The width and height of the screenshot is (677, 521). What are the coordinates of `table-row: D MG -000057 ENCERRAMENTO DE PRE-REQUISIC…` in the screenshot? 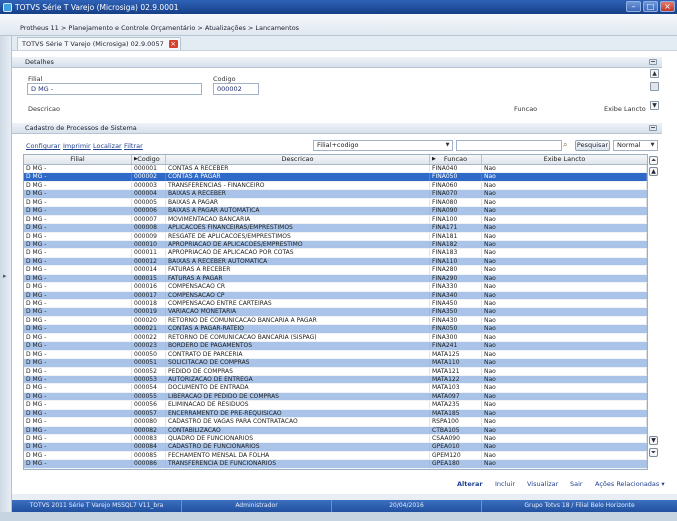 It's located at (335, 414).